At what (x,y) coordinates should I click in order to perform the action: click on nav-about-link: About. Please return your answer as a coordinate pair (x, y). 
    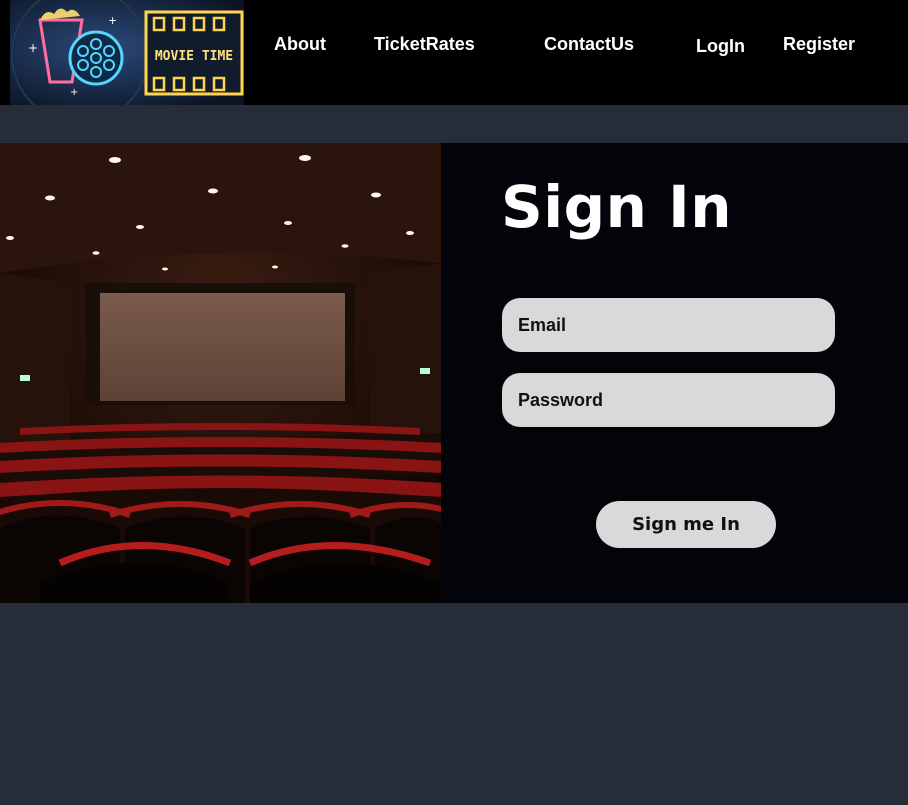
    Looking at the image, I should click on (300, 44).